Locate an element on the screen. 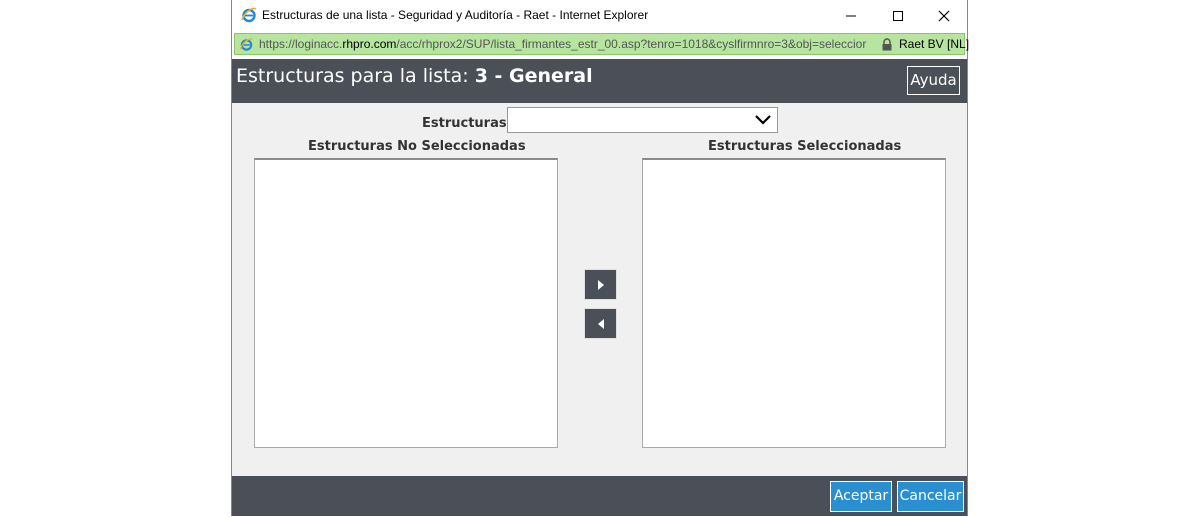 Image resolution: width=1199 pixels, height=517 pixels. cancel-button: Cancelar is located at coordinates (930, 496).